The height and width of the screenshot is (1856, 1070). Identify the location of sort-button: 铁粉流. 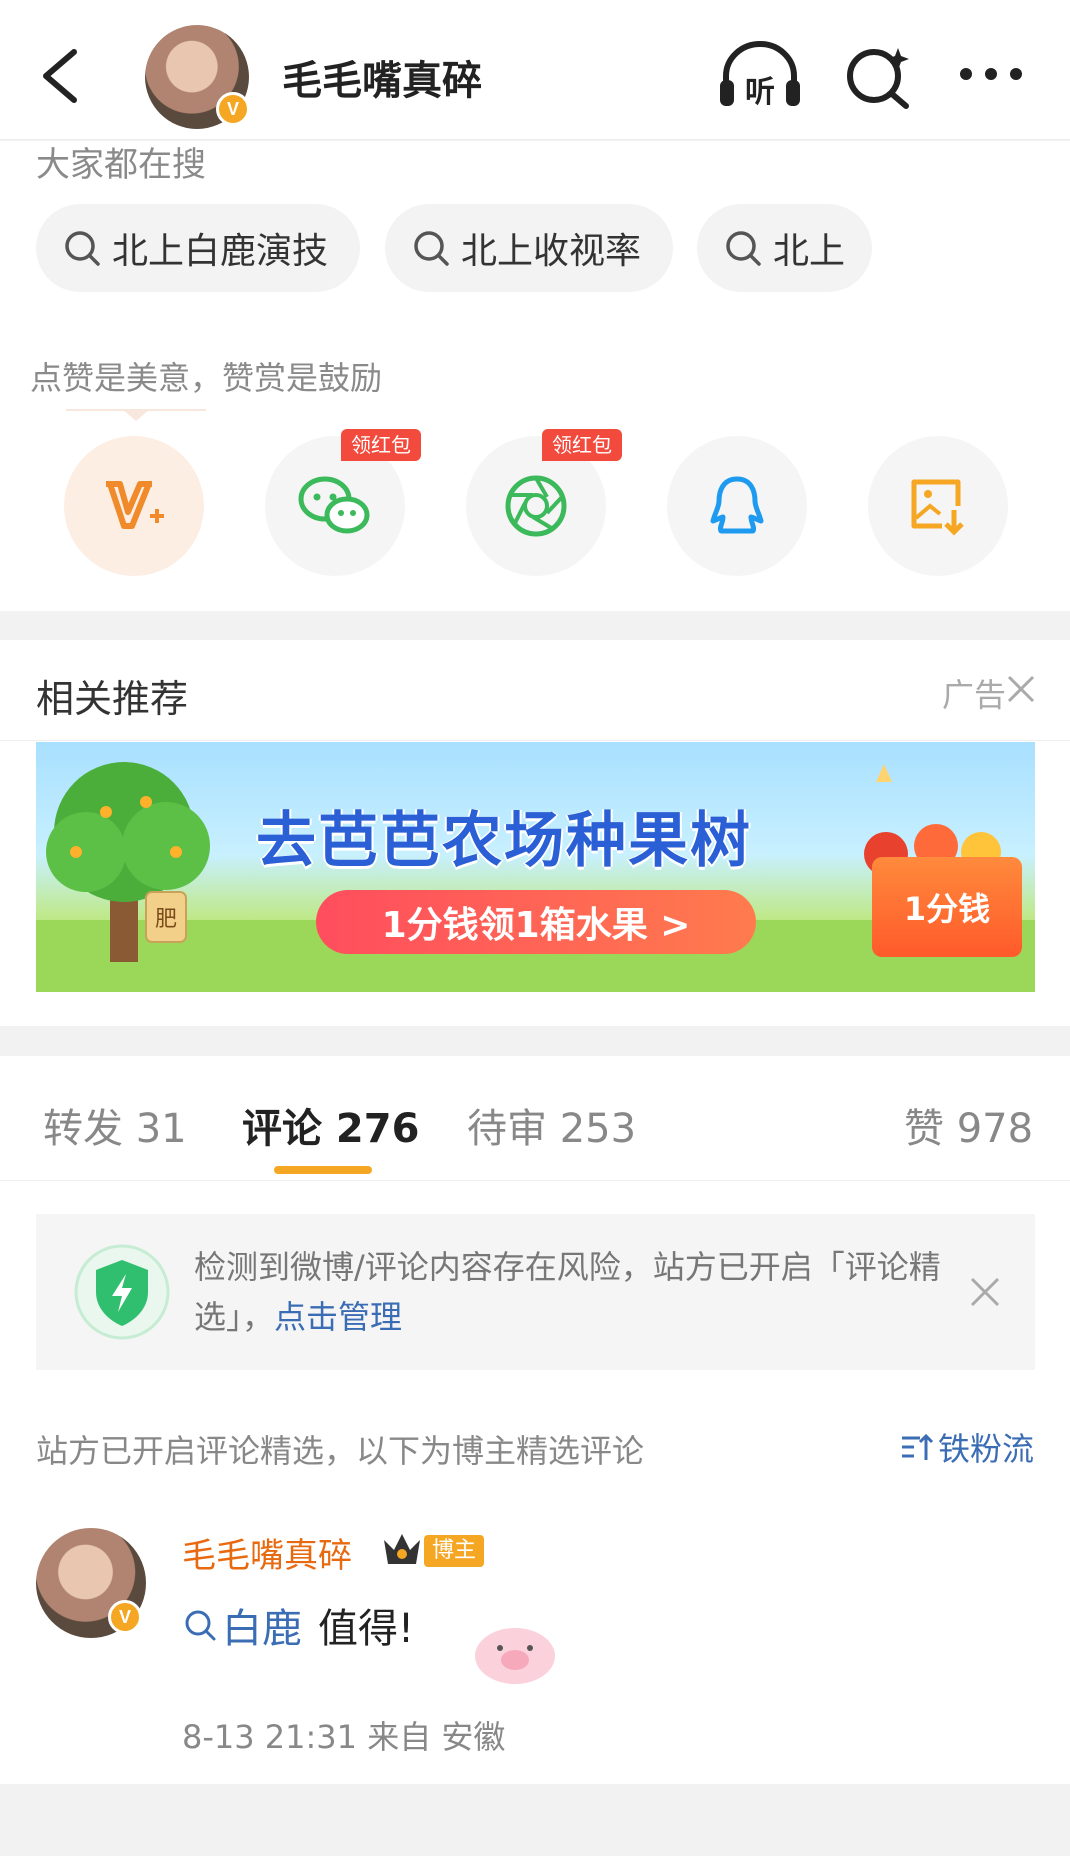
(967, 1447).